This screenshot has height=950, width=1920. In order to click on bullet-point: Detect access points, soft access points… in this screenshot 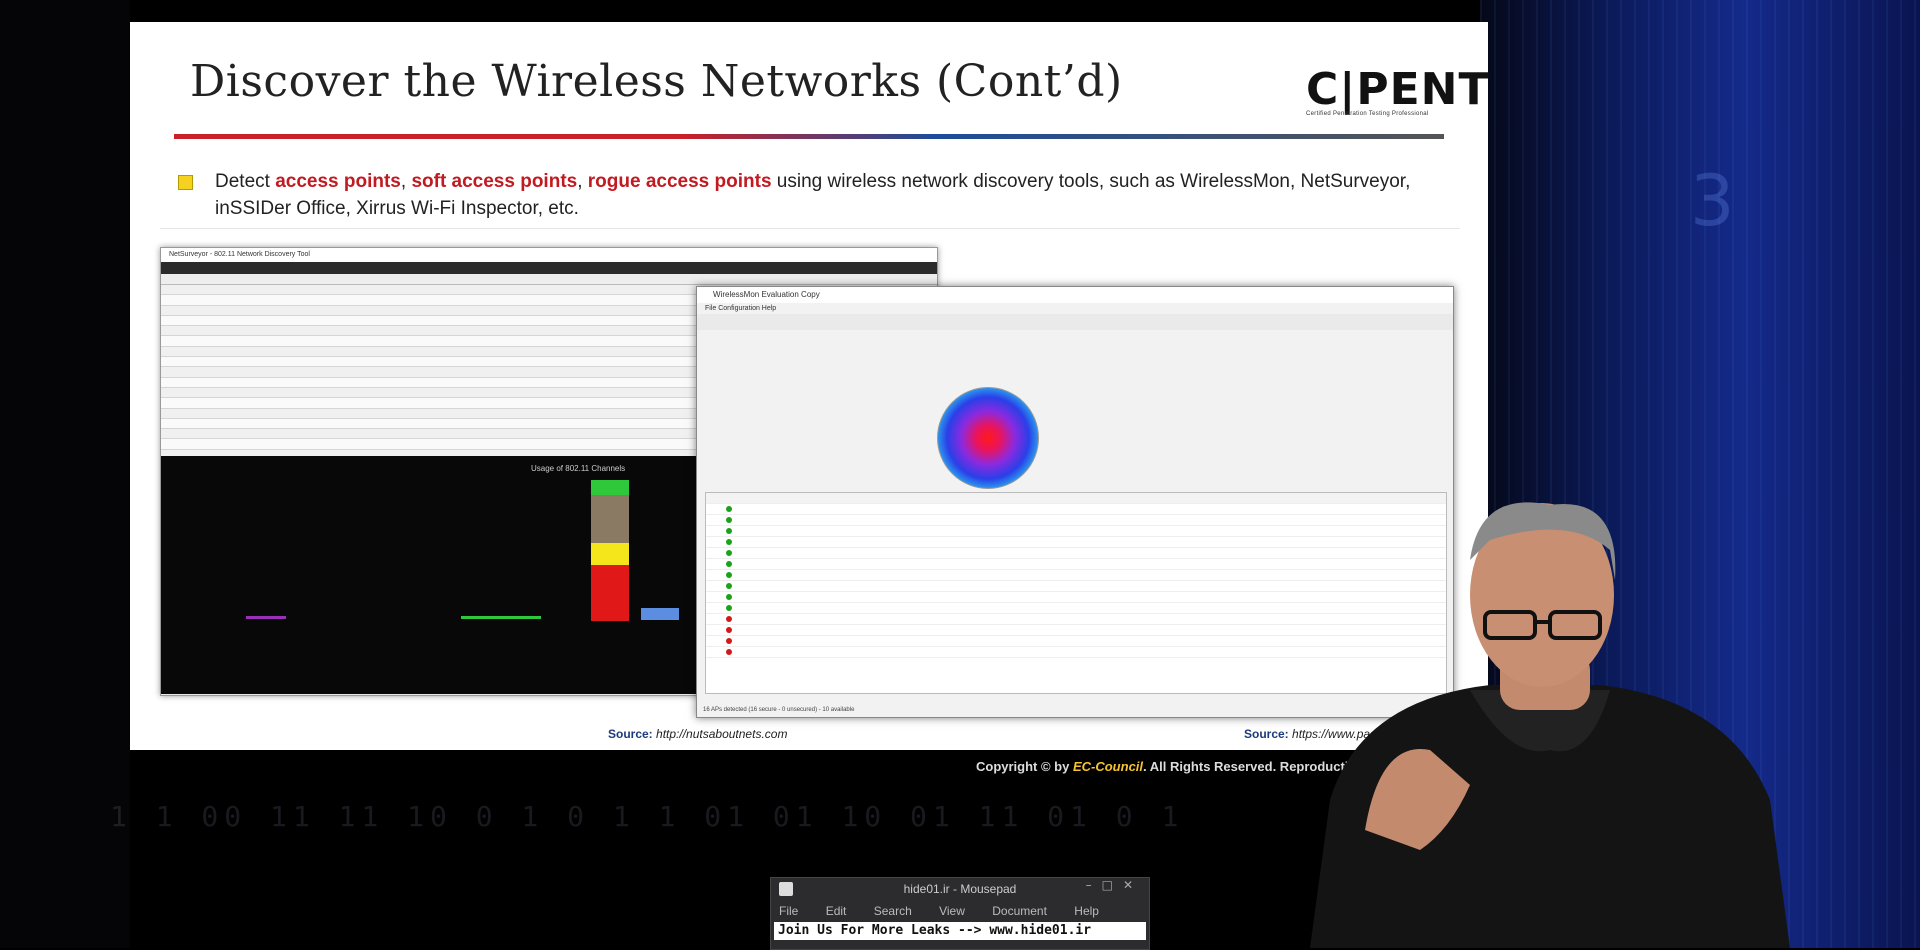, I will do `click(828, 195)`.